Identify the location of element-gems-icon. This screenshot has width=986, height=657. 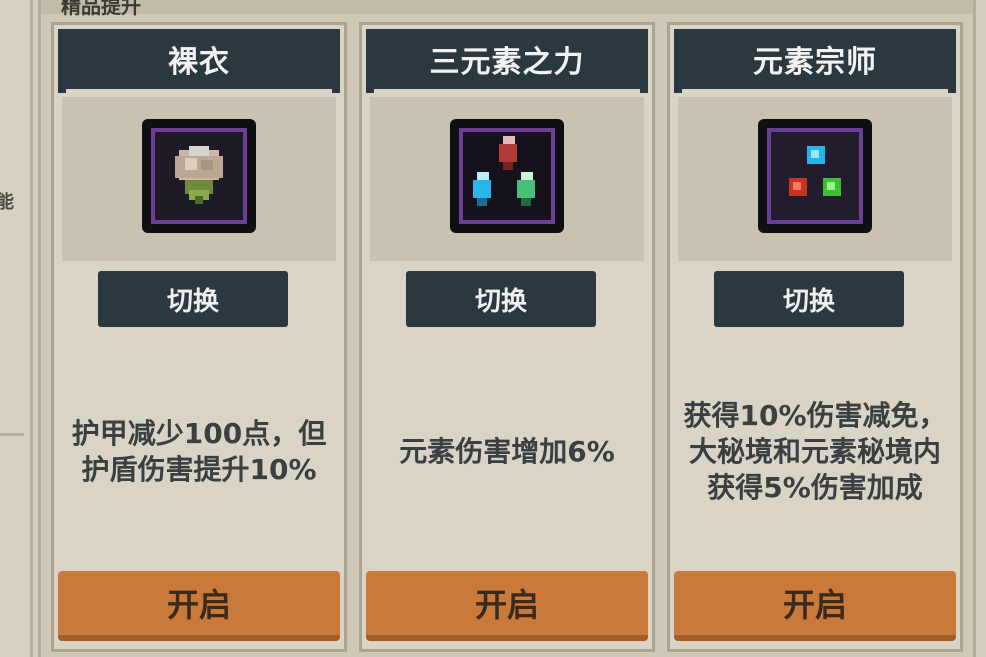
(815, 176).